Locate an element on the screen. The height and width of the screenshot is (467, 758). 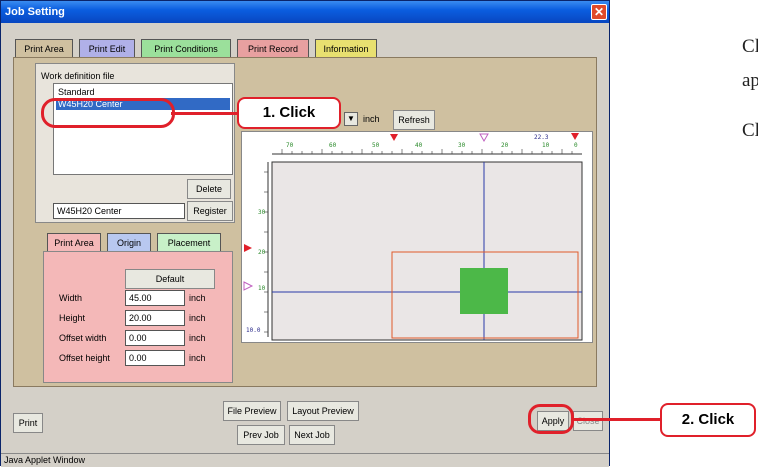
offset-width-input: 0.00 is located at coordinates (155, 338).